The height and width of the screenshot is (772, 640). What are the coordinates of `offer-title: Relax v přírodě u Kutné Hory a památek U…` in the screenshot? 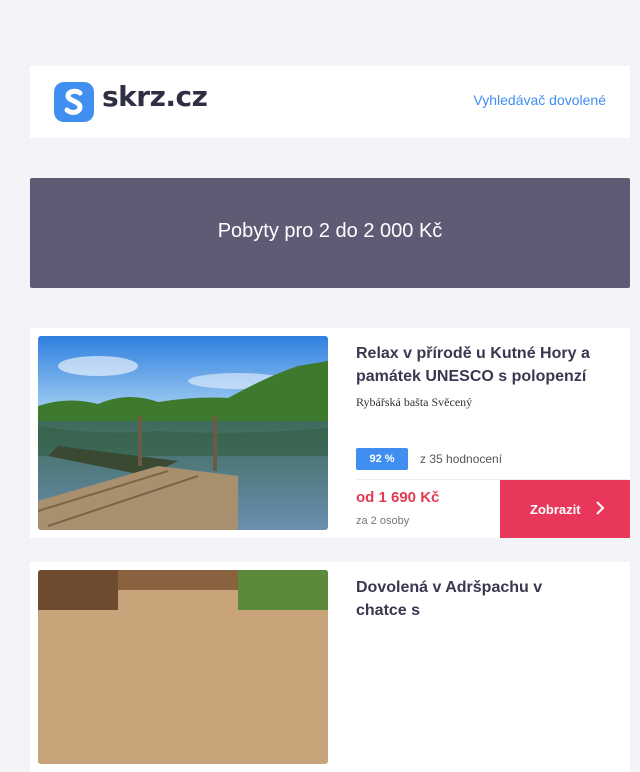 It's located at (476, 365).